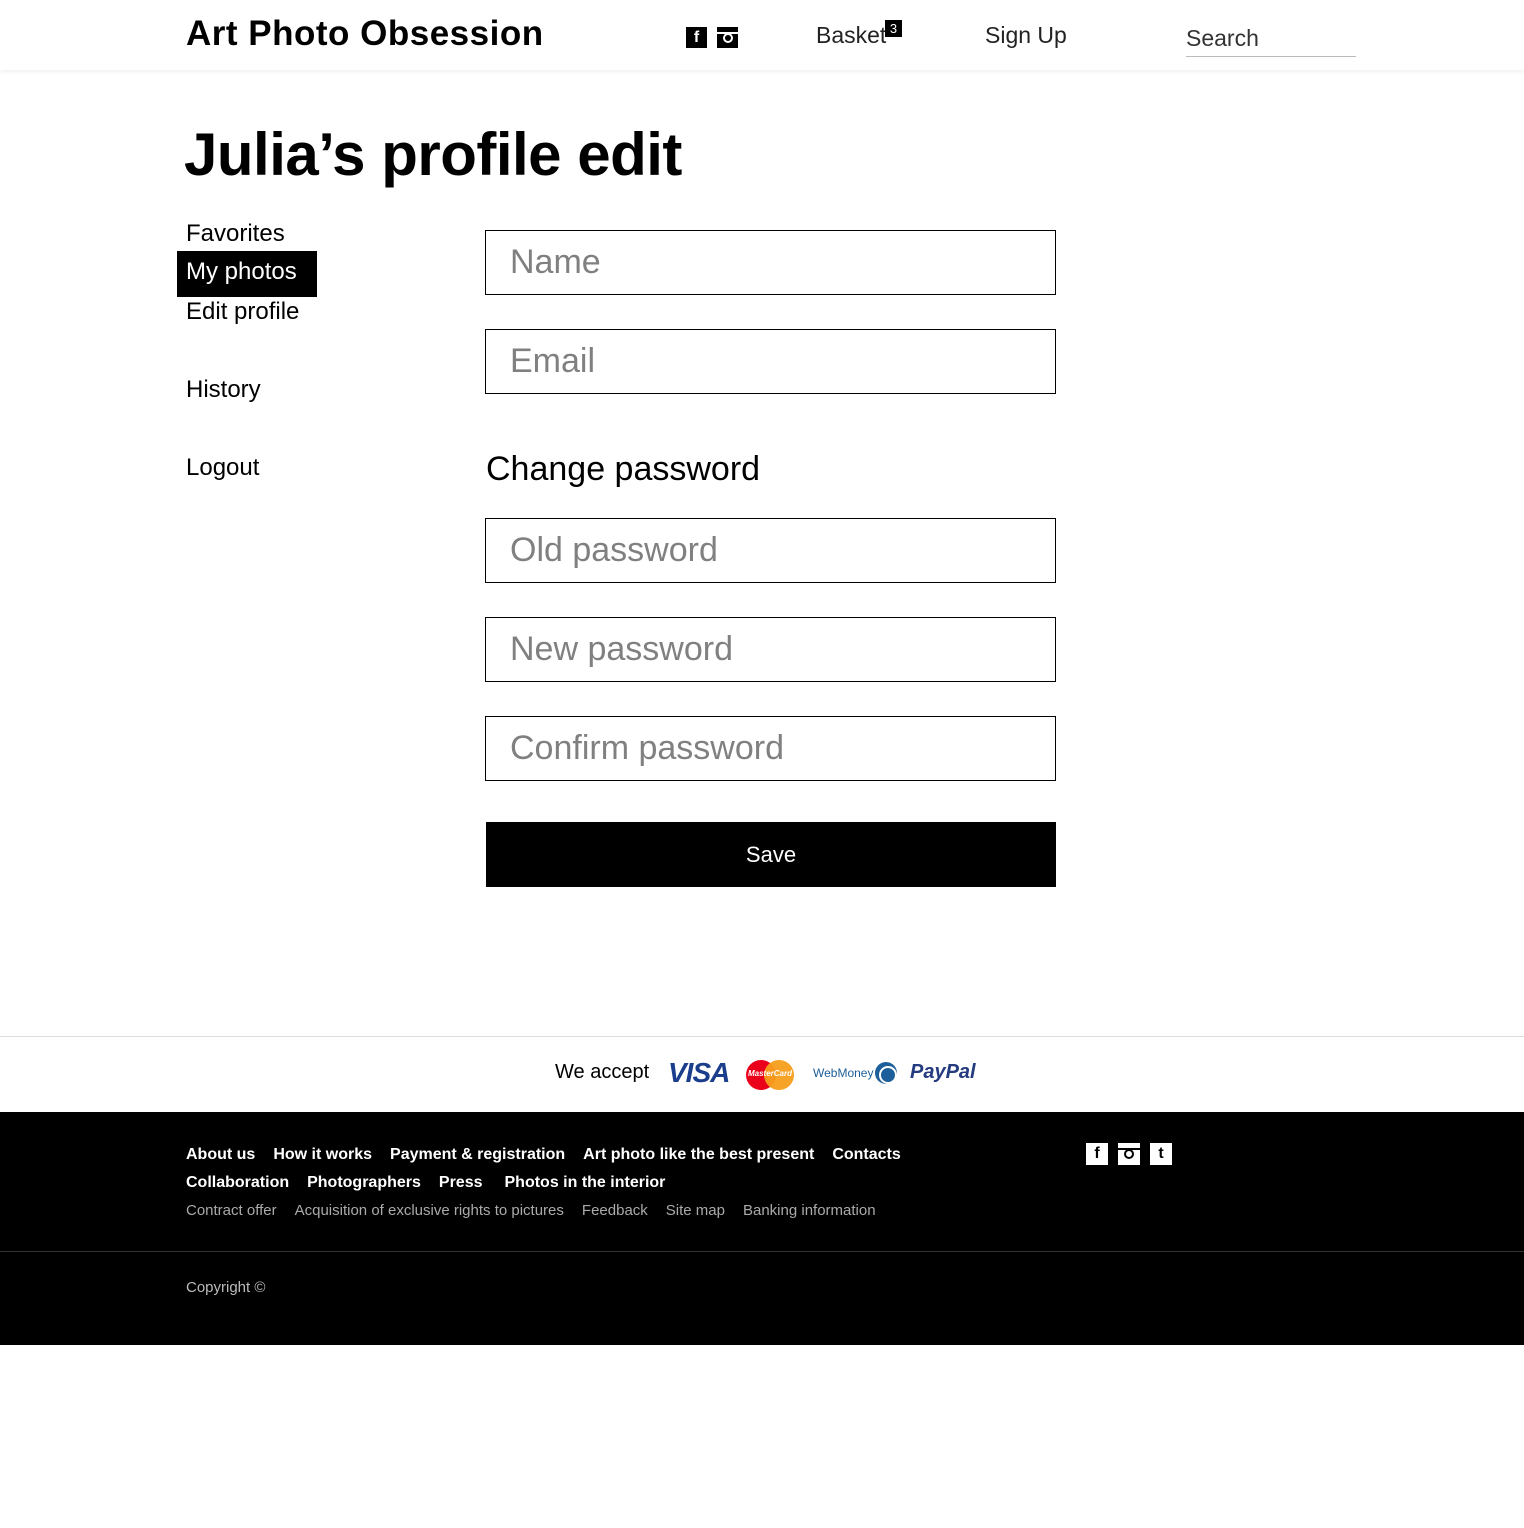  Describe the element at coordinates (770, 262) in the screenshot. I see `name-field` at that location.